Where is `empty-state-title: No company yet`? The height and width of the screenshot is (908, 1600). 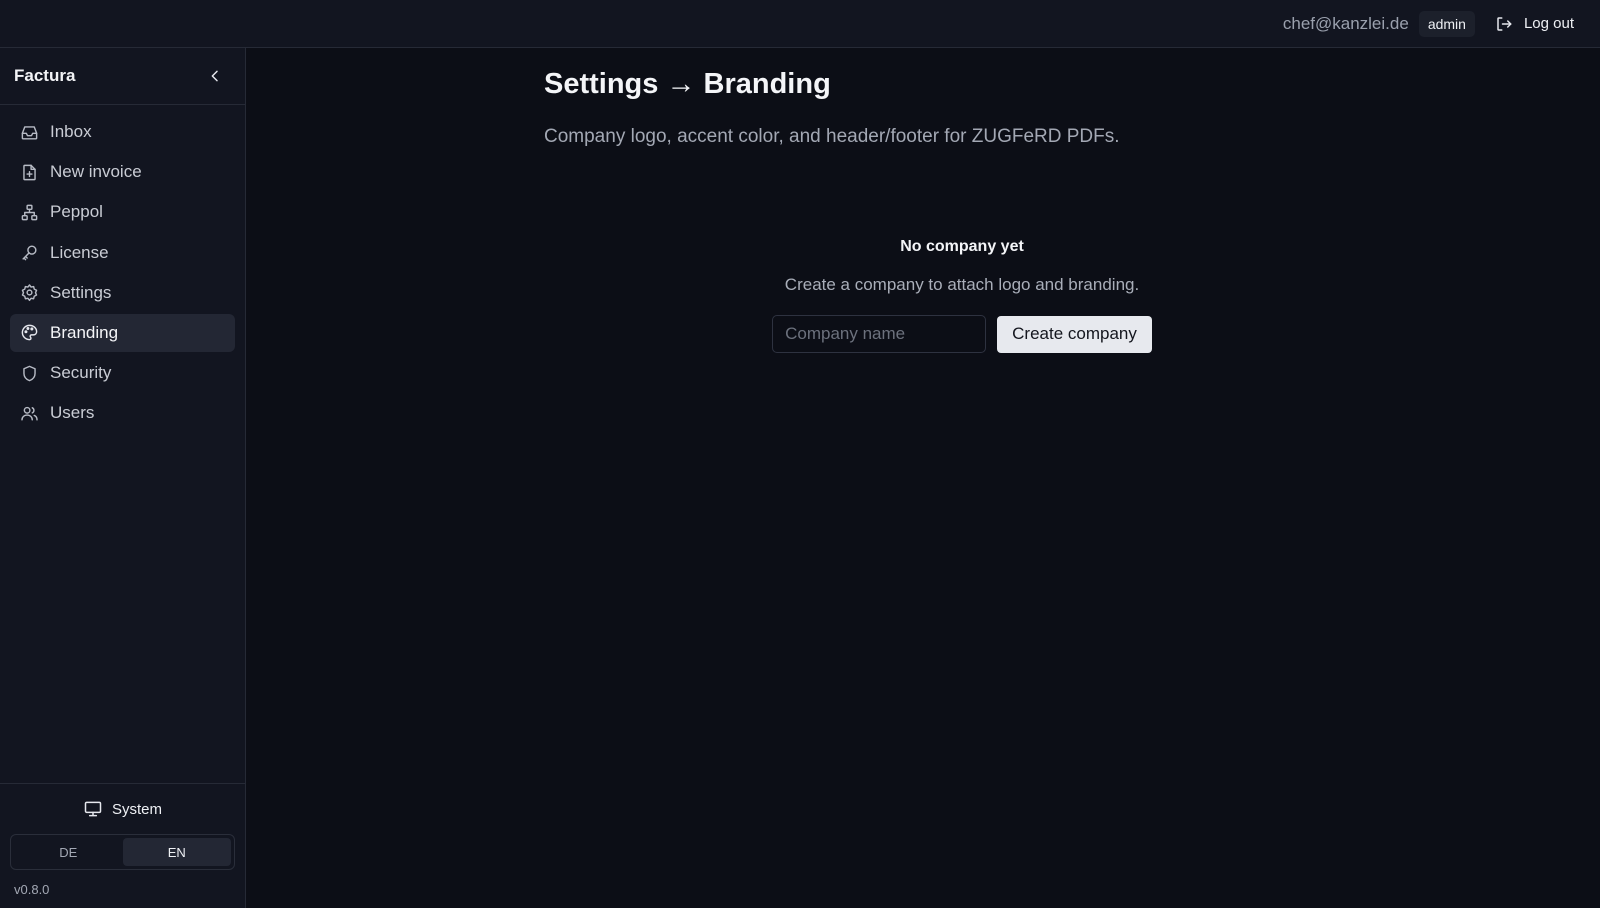 empty-state-title: No company yet is located at coordinates (962, 246).